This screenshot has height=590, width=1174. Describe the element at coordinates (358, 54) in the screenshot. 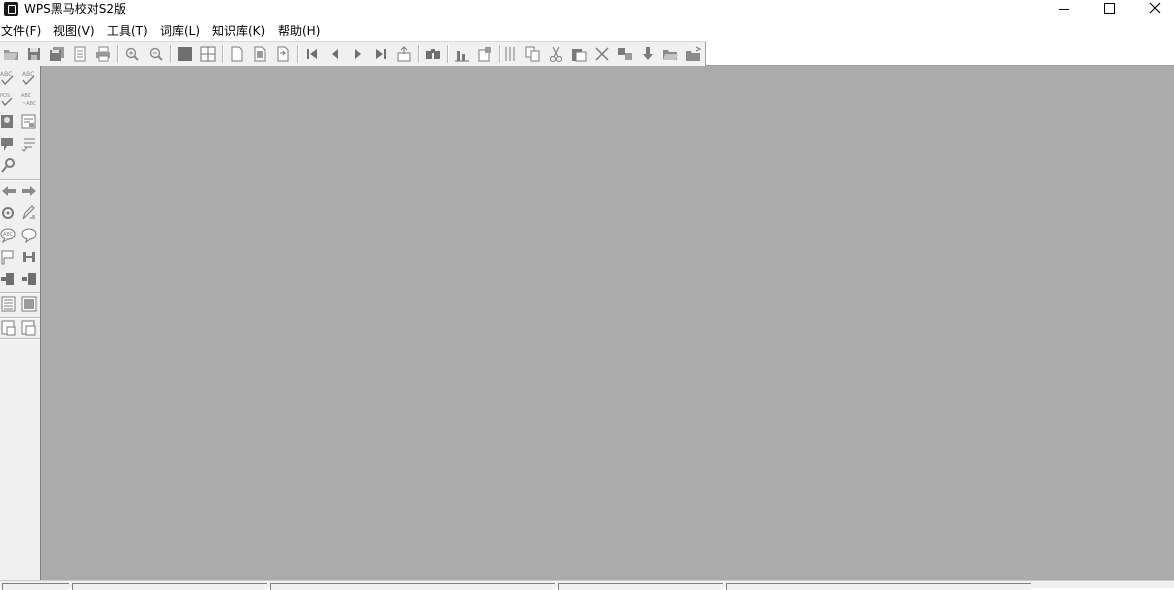

I see `next-icon` at that location.